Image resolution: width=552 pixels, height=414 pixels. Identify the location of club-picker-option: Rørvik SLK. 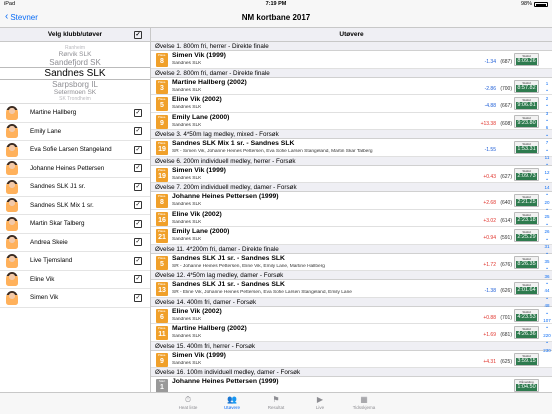
(75, 54).